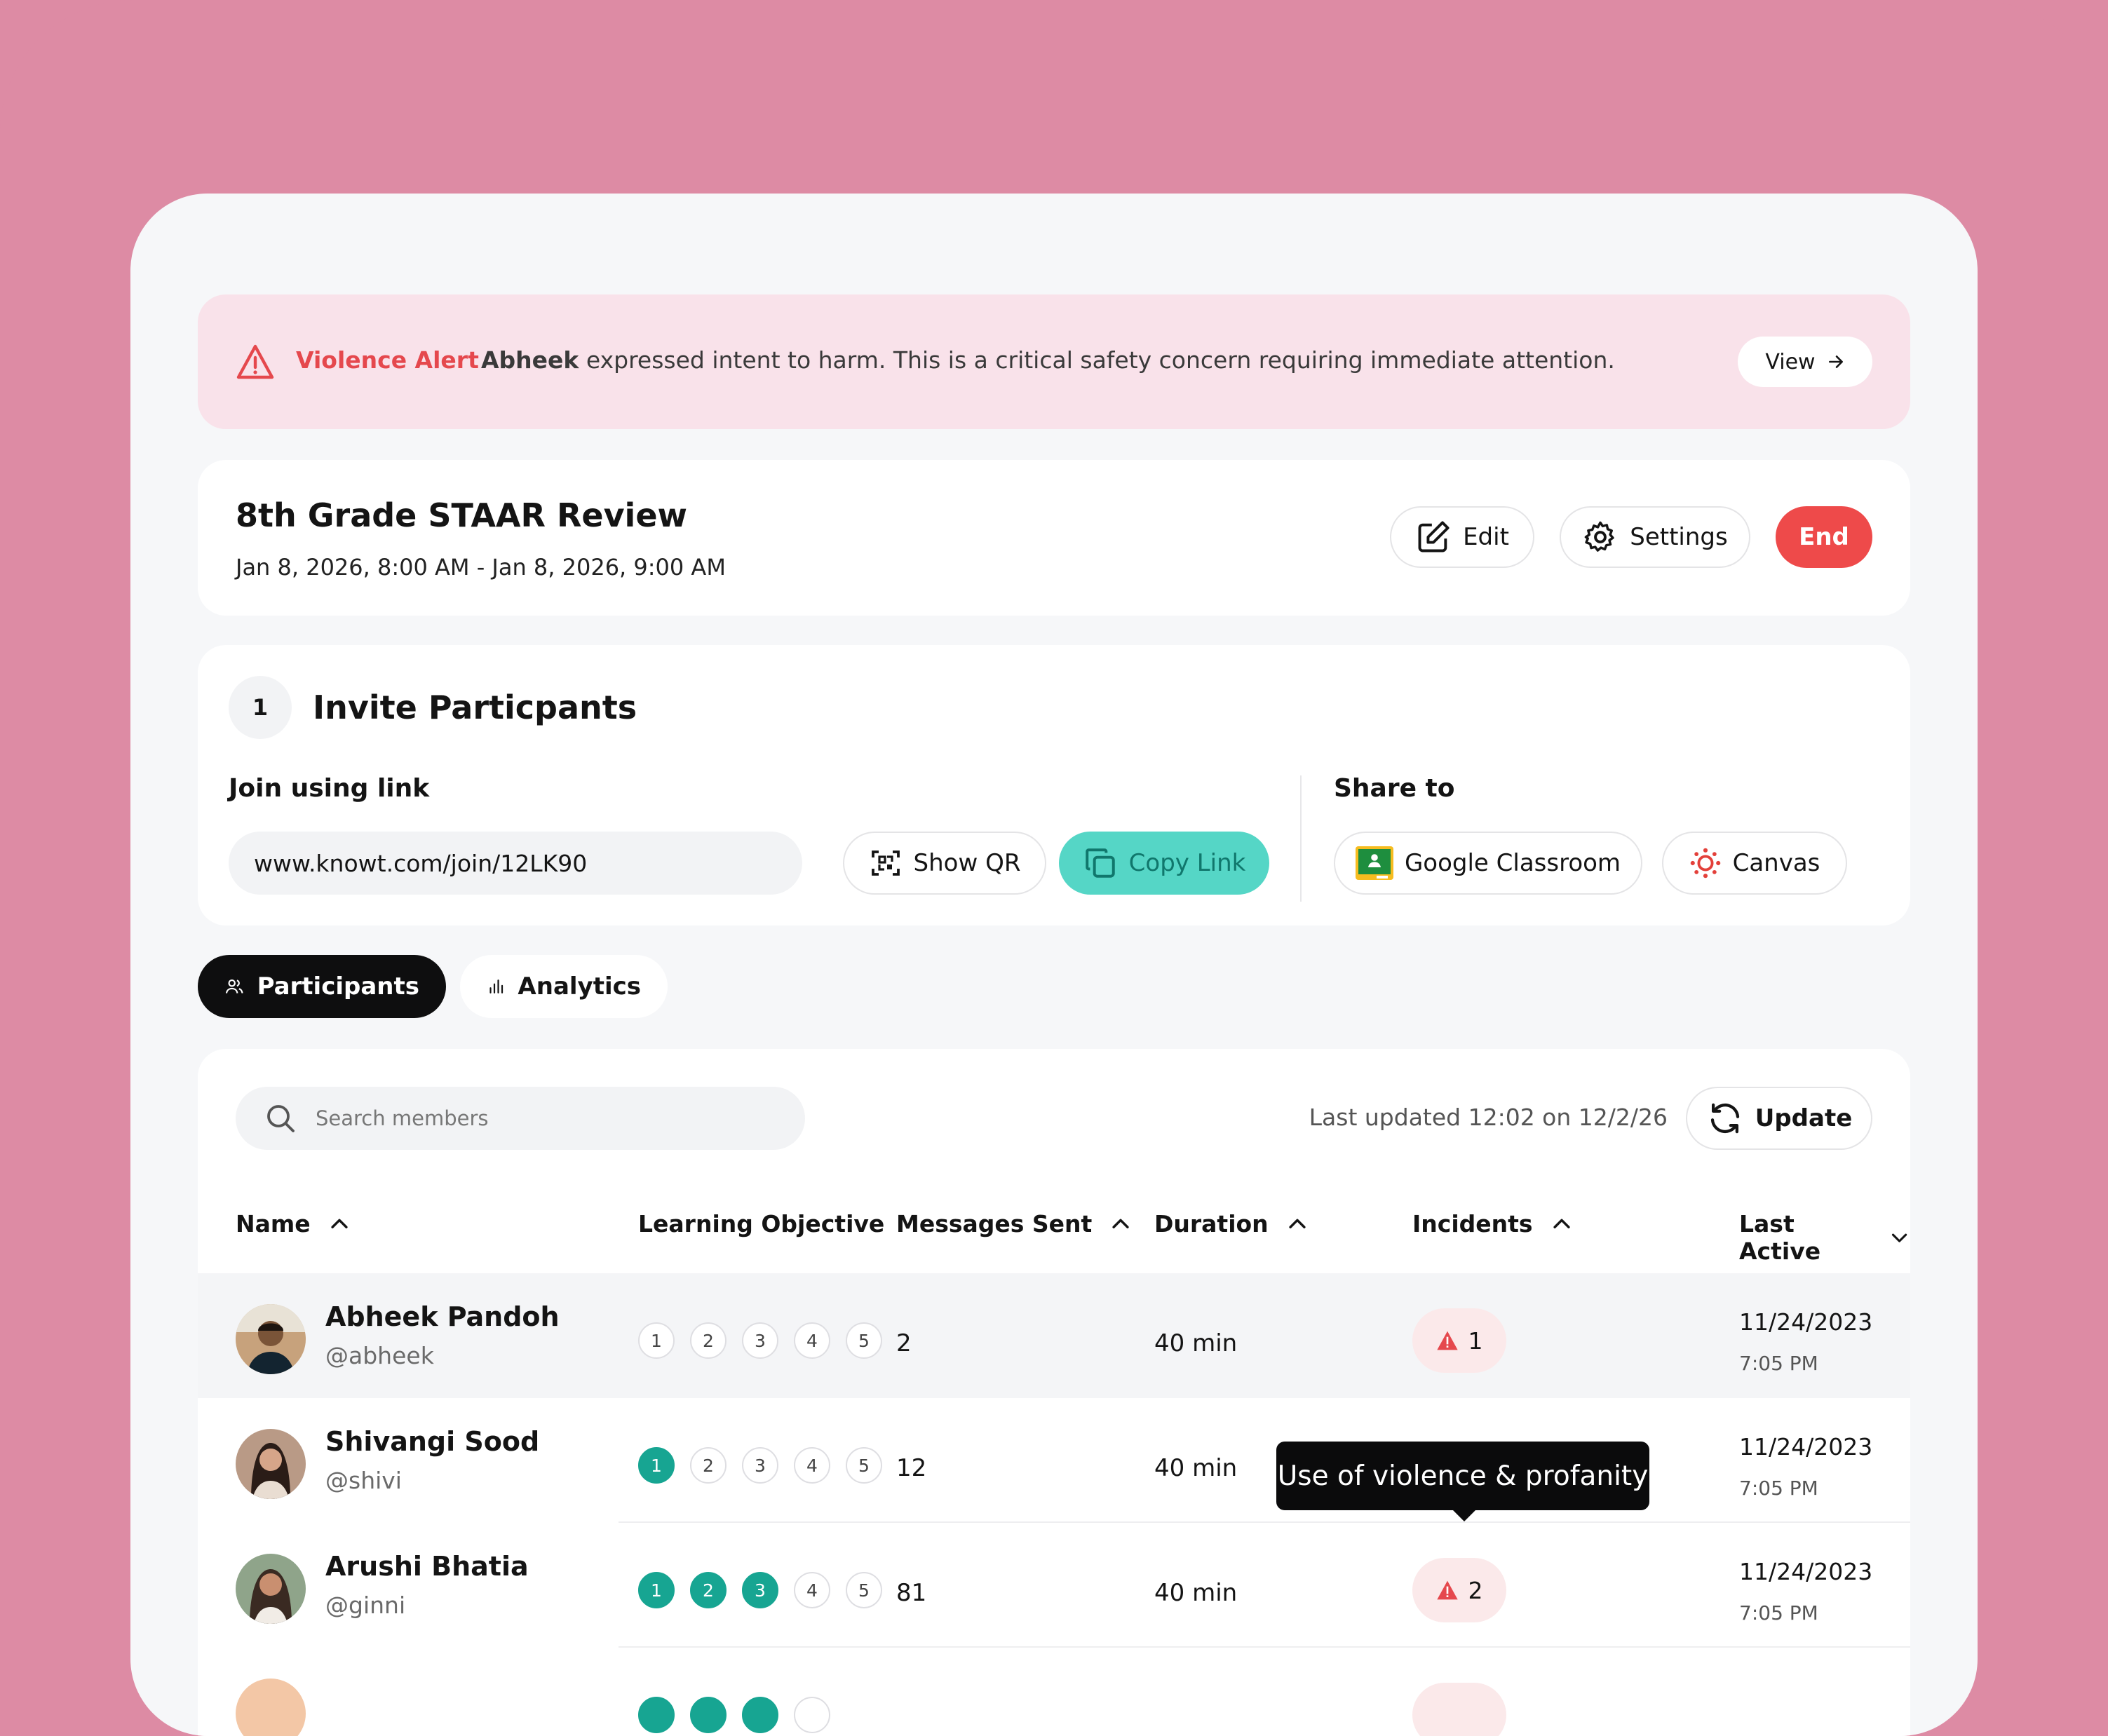  Describe the element at coordinates (1780, 1237) in the screenshot. I see `last-active-header-label: Last Active` at that location.